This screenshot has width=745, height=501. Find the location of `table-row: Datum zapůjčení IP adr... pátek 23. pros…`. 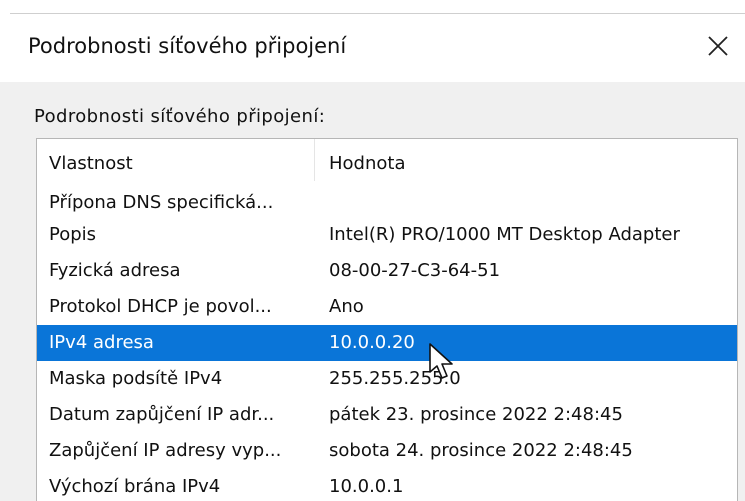

table-row: Datum zapůjčení IP adr... pátek 23. pros… is located at coordinates (387, 415).